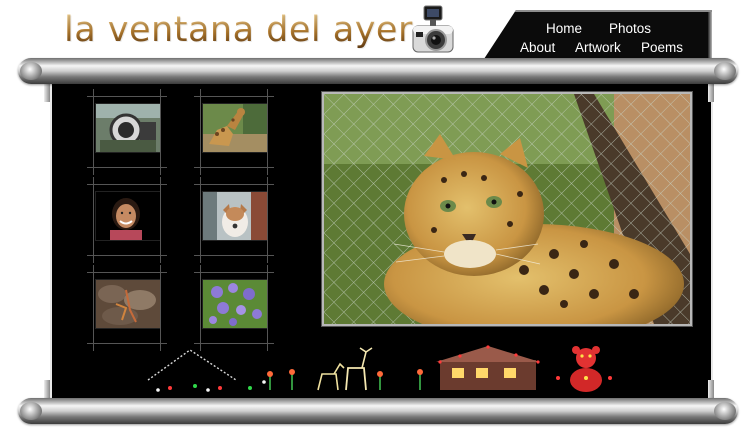  Describe the element at coordinates (128, 216) in the screenshot. I see `thumbnail-smiling-girl` at that location.